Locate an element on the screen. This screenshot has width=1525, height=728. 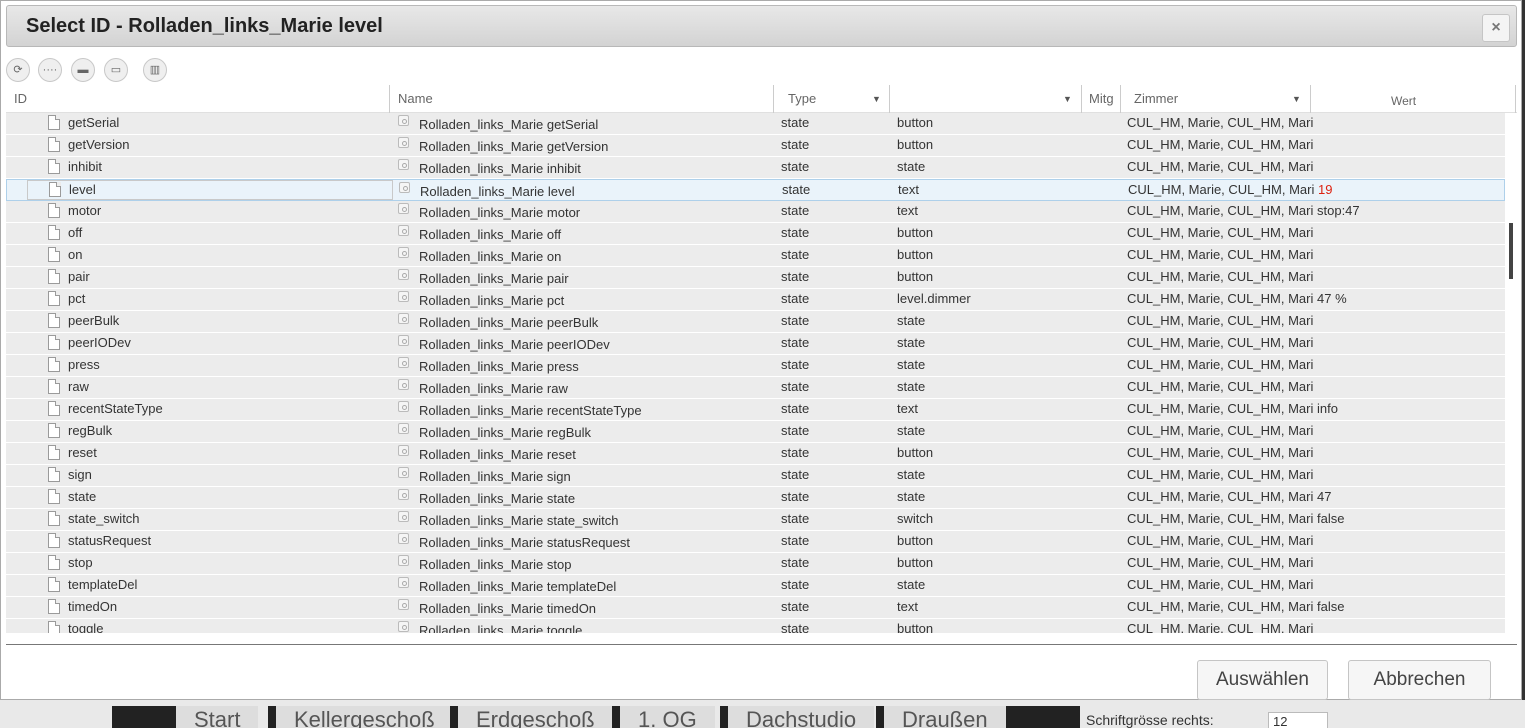
cell-name: Rolladen_links_Marie templateDel is located at coordinates (518, 586).